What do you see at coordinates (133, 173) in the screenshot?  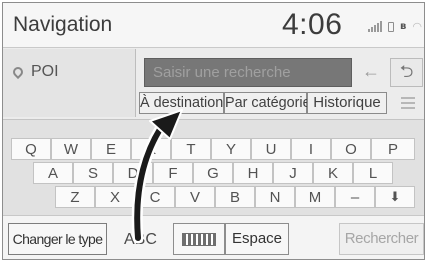 I see `key-d: D` at bounding box center [133, 173].